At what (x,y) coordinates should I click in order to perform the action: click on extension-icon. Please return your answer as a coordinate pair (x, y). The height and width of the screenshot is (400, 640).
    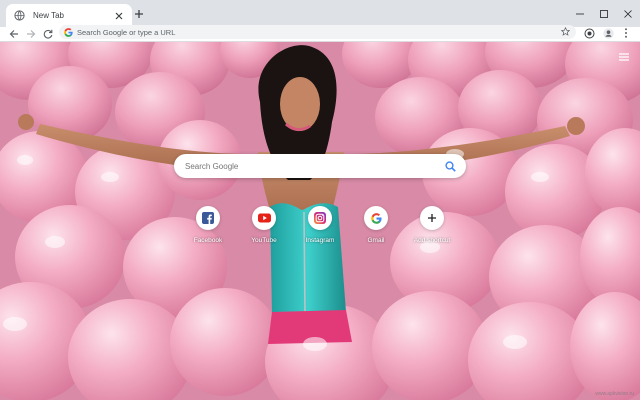
    Looking at the image, I should click on (589, 33).